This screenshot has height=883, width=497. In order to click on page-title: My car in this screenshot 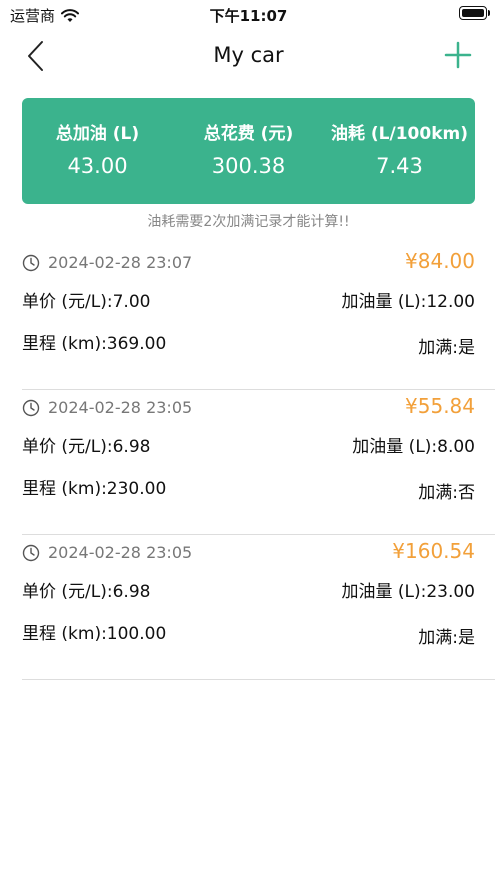, I will do `click(248, 55)`.